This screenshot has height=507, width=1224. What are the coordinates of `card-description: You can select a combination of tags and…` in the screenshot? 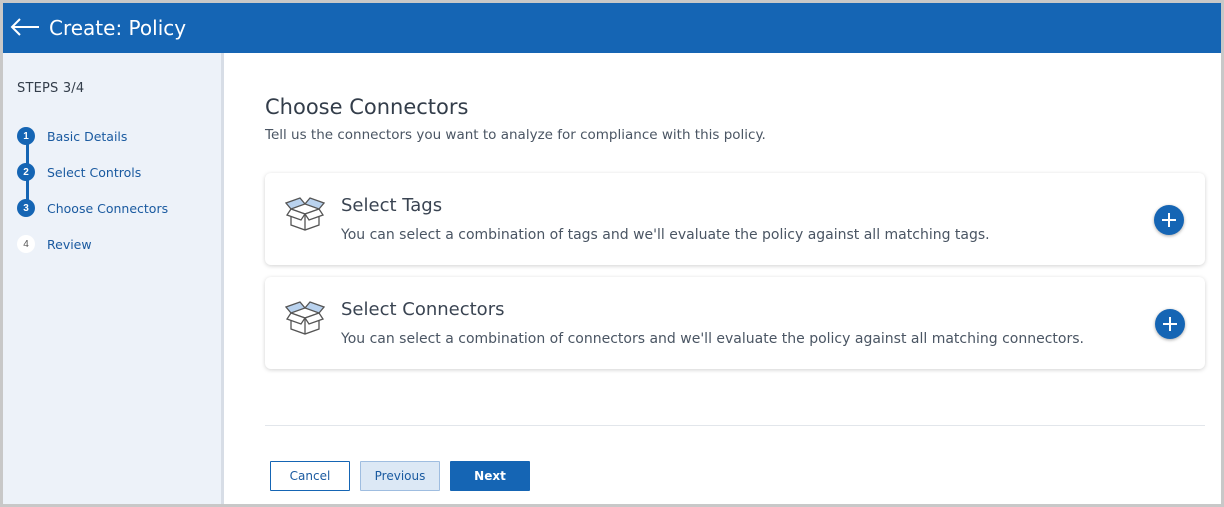 It's located at (665, 235).